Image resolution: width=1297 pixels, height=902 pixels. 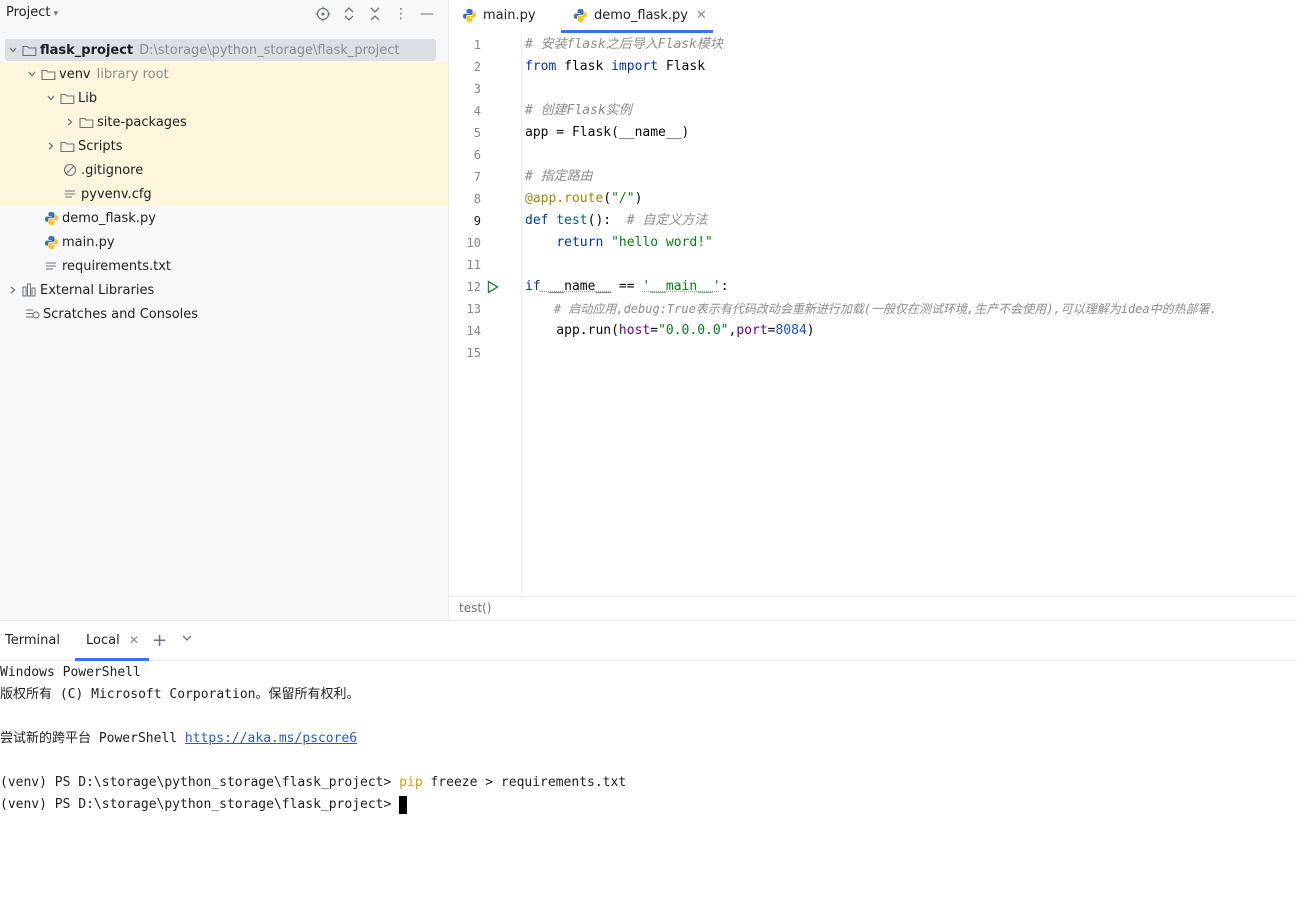 What do you see at coordinates (88, 98) in the screenshot?
I see `tree-item-label: Lib` at bounding box center [88, 98].